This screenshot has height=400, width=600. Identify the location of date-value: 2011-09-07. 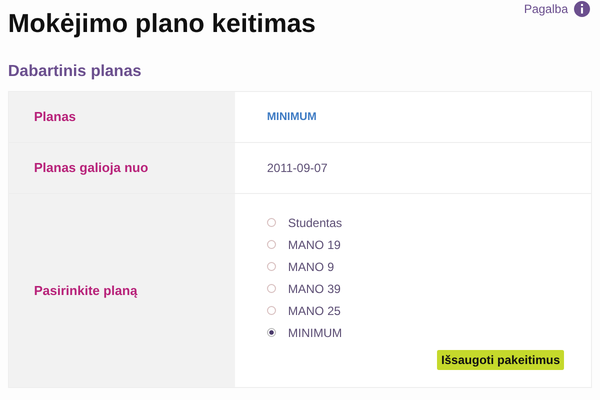
(297, 168).